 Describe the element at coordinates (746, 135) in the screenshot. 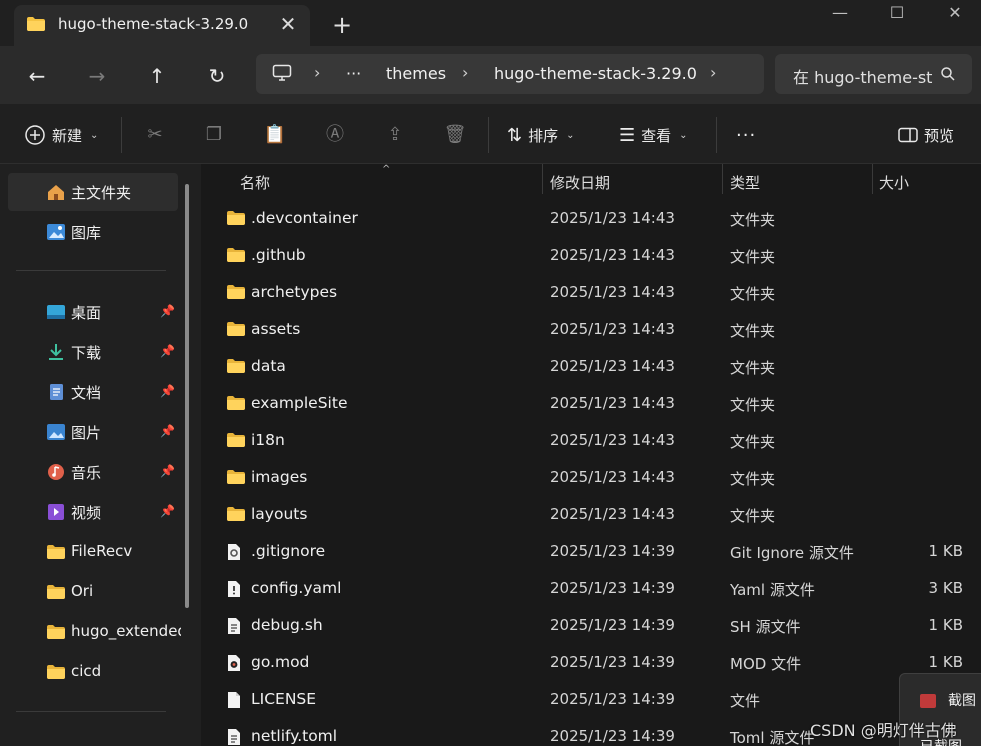

I see `more-options-button: ···` at that location.